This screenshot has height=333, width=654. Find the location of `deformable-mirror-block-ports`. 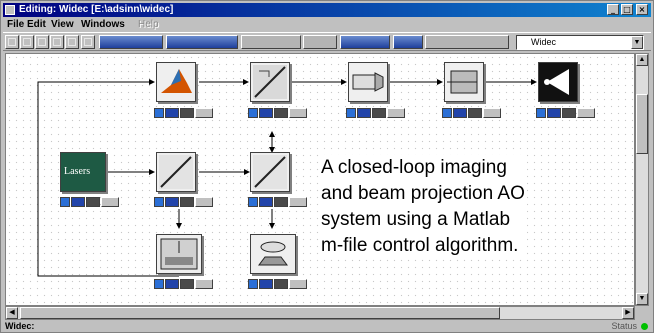

deformable-mirror-block-ports is located at coordinates (473, 113).